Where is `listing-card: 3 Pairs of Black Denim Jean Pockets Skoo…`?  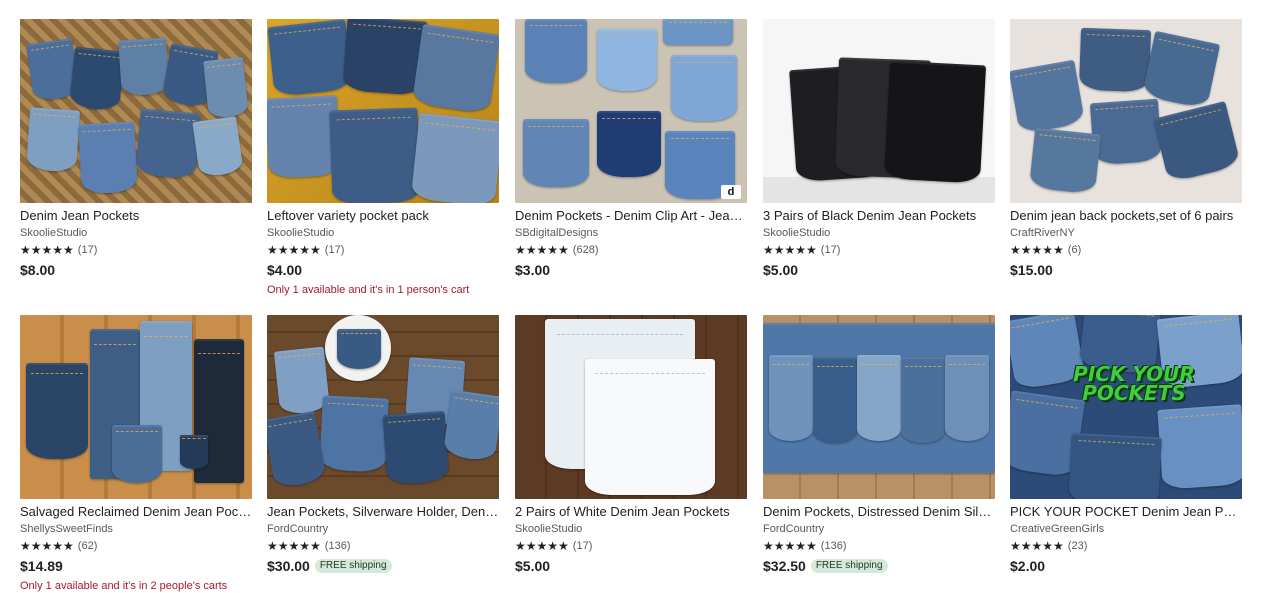 listing-card: 3 Pairs of Black Denim Jean Pockets Skoo… is located at coordinates (879, 149).